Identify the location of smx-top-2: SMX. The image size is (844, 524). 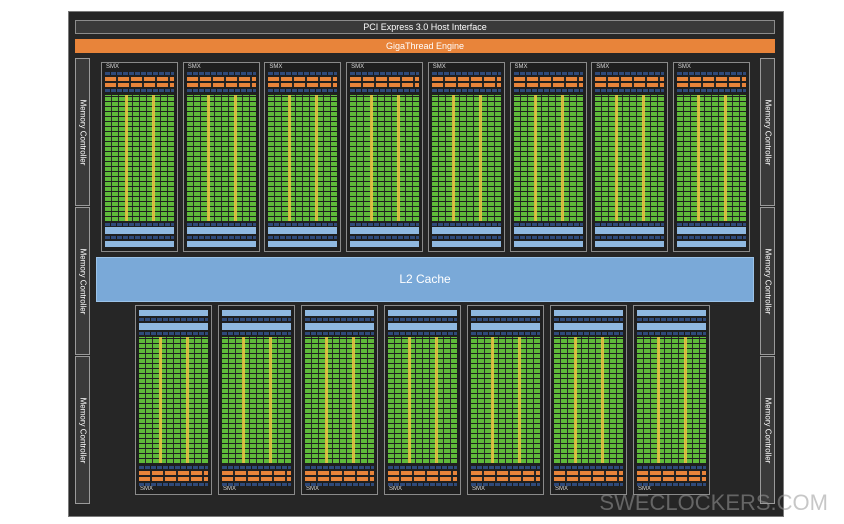
(221, 157).